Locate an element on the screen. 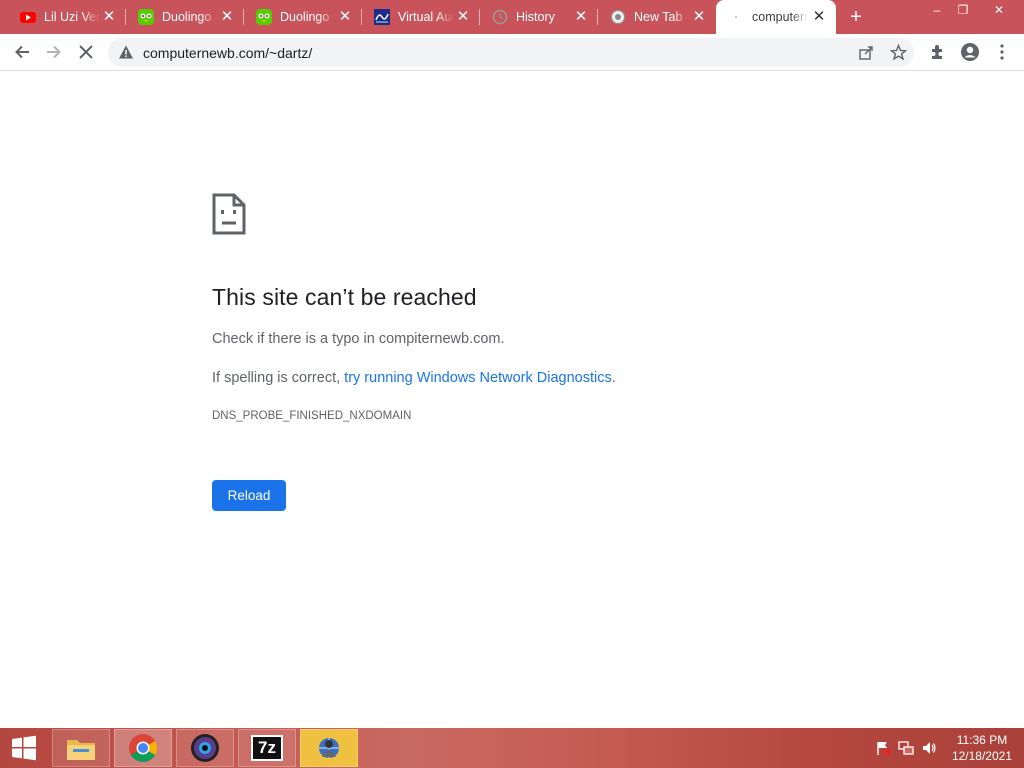 The height and width of the screenshot is (768, 1024). tab-history: History ✕ is located at coordinates (539, 17).